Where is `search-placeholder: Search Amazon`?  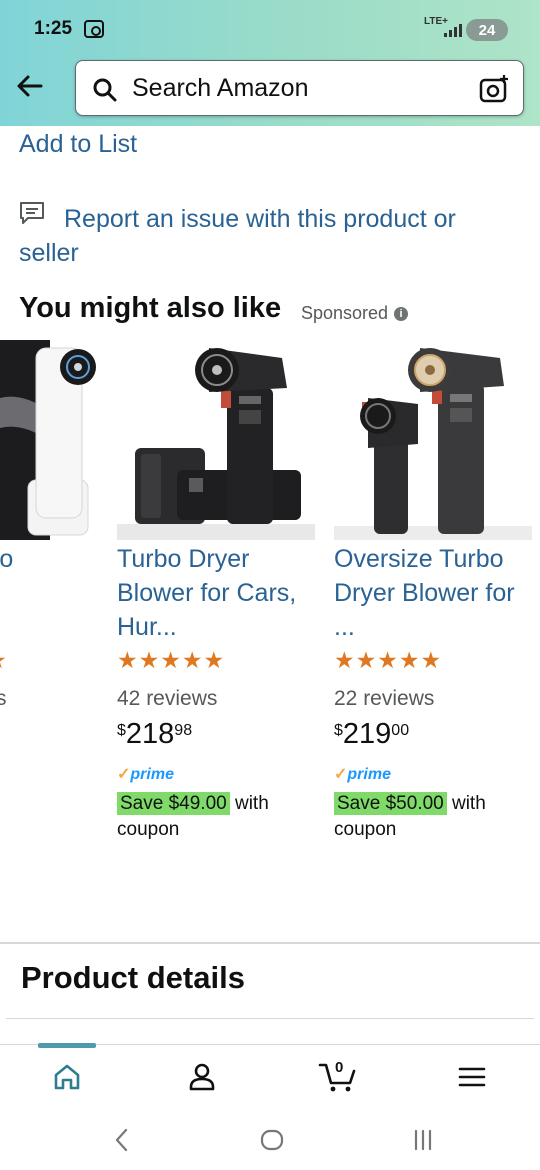 search-placeholder: Search Amazon is located at coordinates (220, 88).